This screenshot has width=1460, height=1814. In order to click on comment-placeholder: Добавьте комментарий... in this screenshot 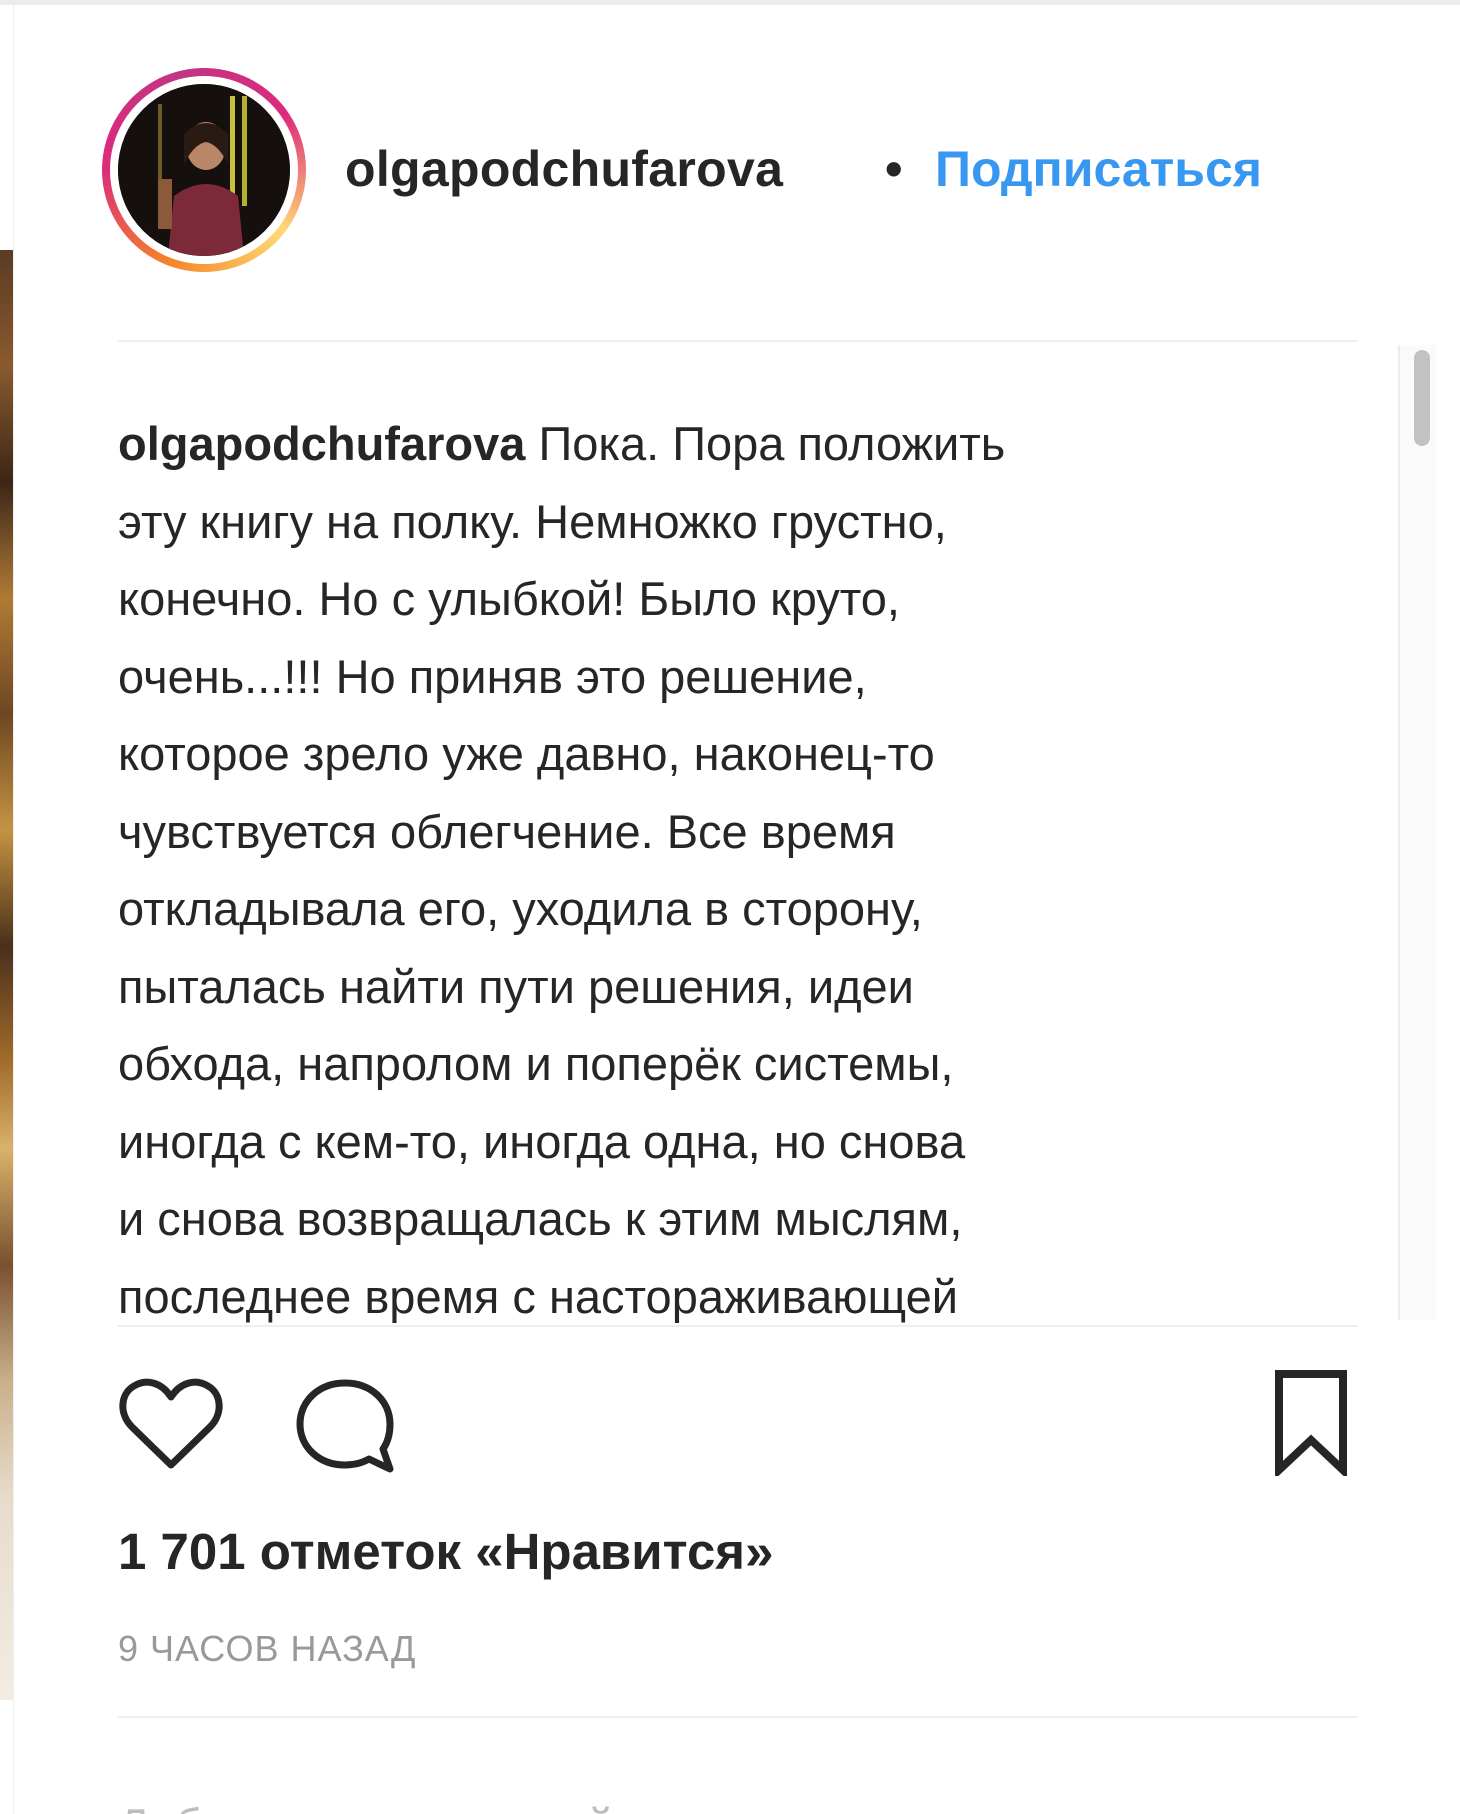, I will do `click(448, 1806)`.